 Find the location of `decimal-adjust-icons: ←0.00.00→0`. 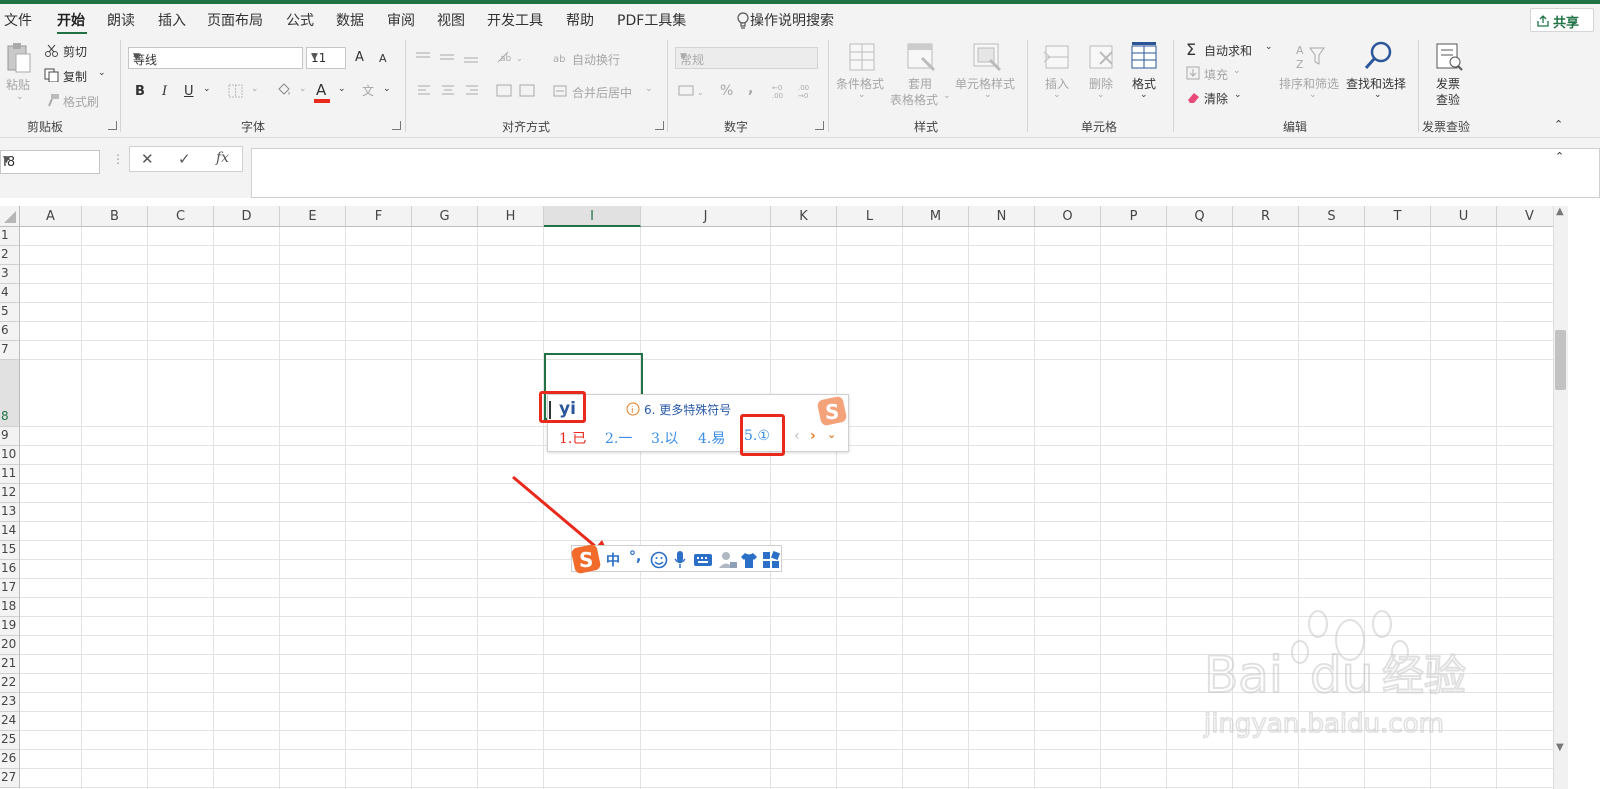

decimal-adjust-icons: ←0.00.00→0 is located at coordinates (794, 91).